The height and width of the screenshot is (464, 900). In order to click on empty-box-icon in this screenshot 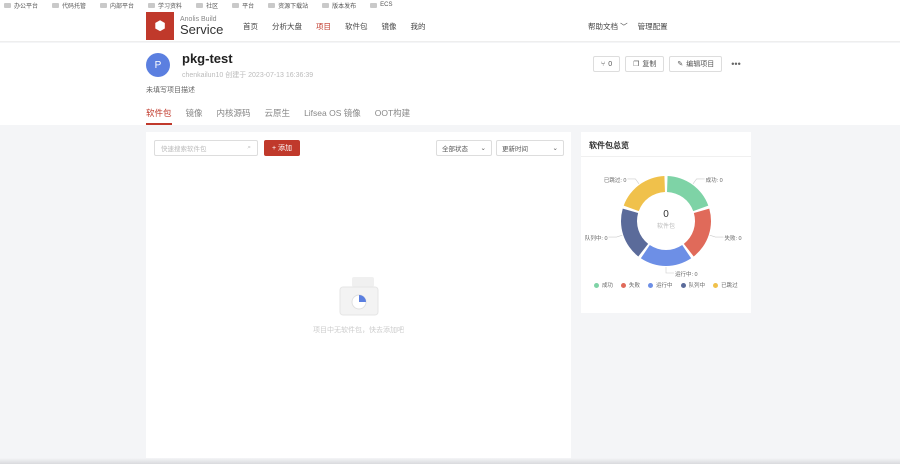, I will do `click(359, 296)`.